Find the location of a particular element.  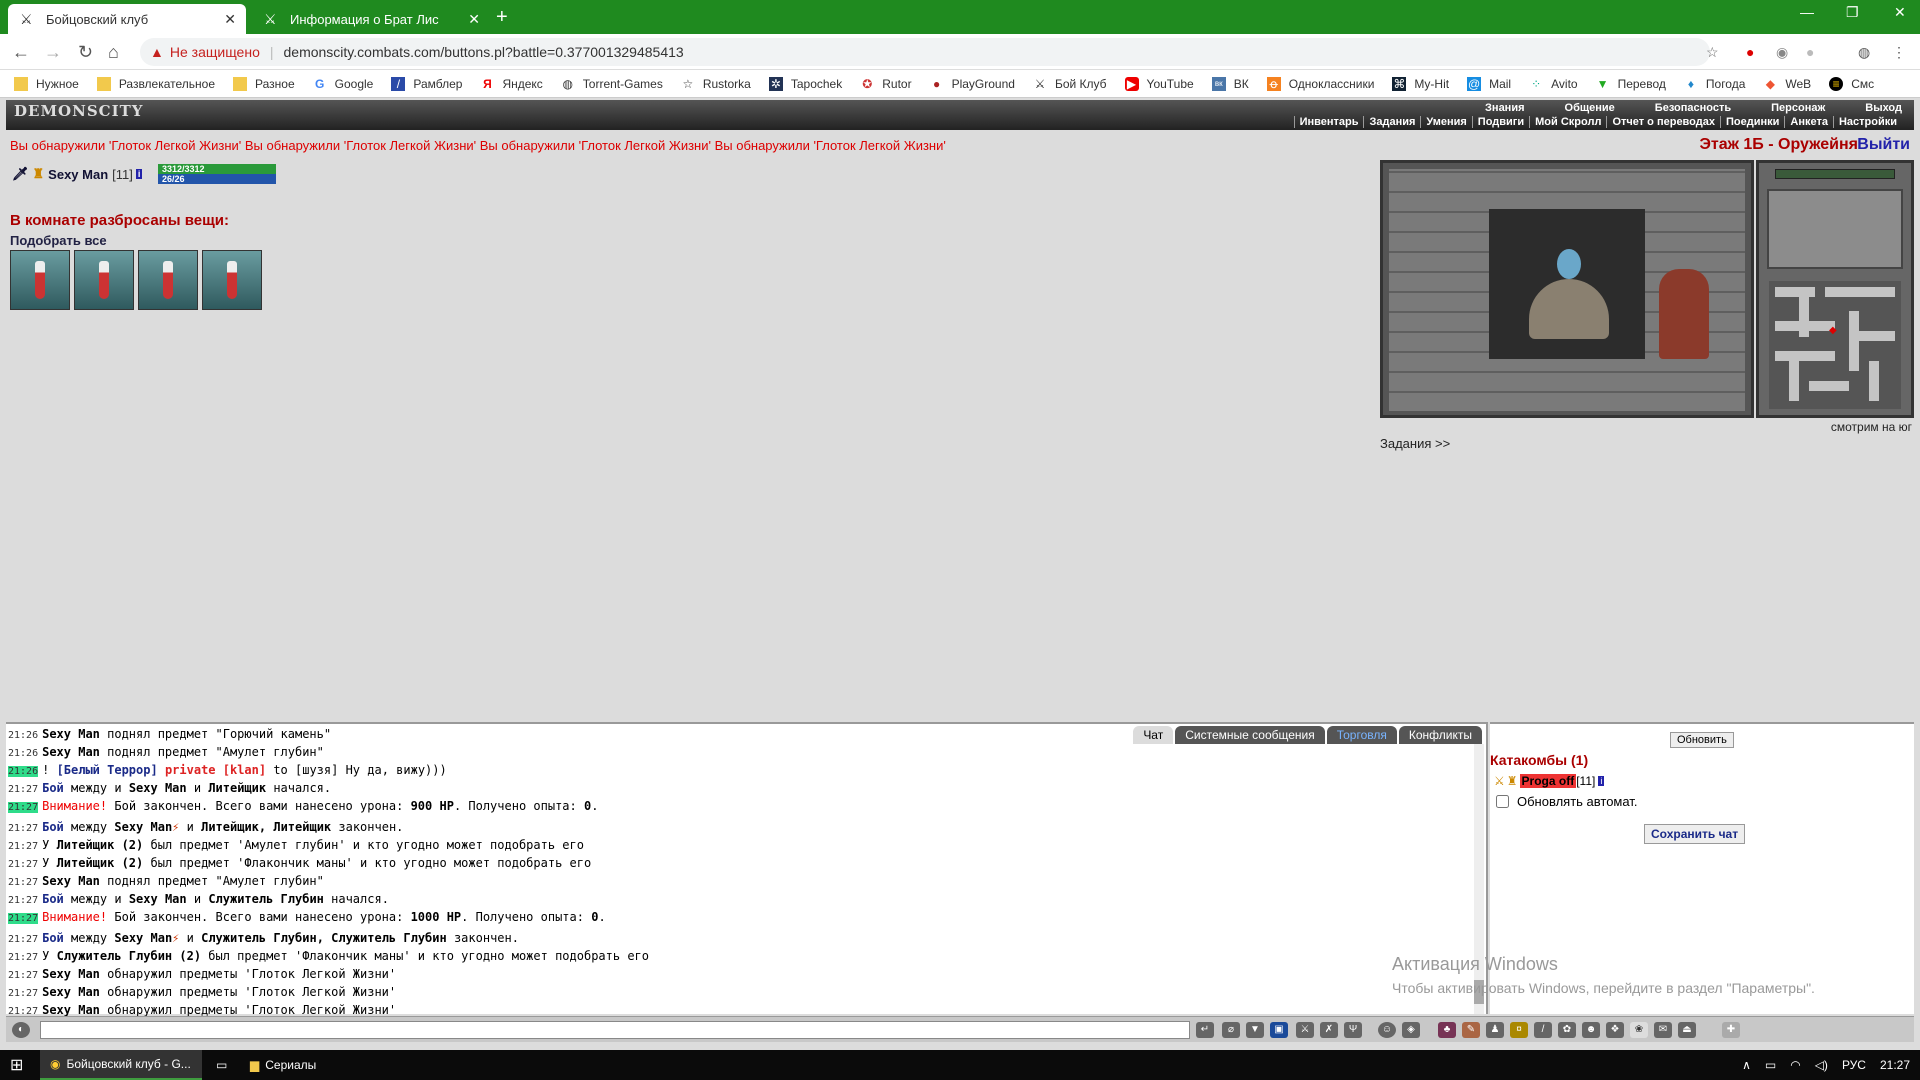

user-name: Proga off is located at coordinates (1548, 781).